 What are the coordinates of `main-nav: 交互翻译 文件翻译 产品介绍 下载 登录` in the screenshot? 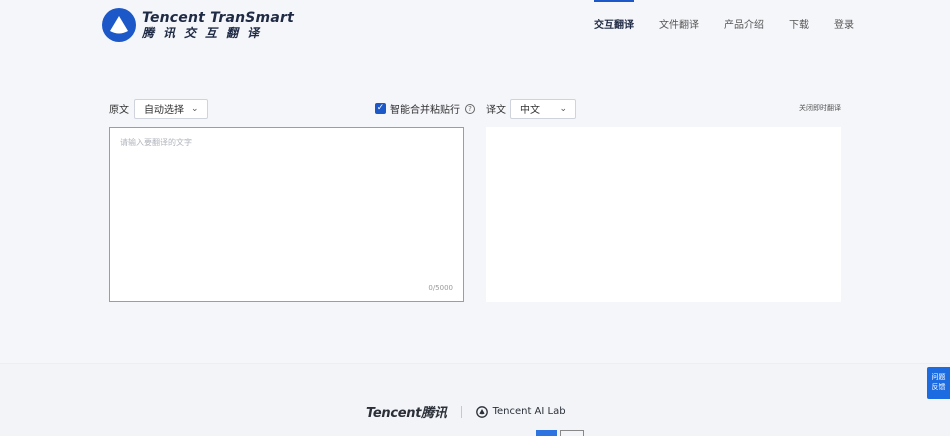 It's located at (711, 26).